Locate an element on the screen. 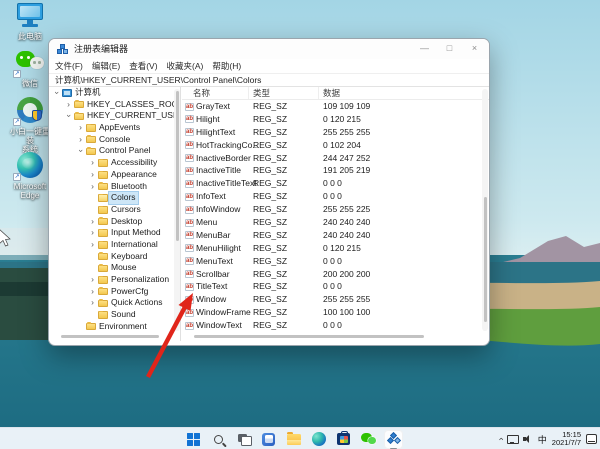 The image size is (600, 449). widgets-button is located at coordinates (268, 439).